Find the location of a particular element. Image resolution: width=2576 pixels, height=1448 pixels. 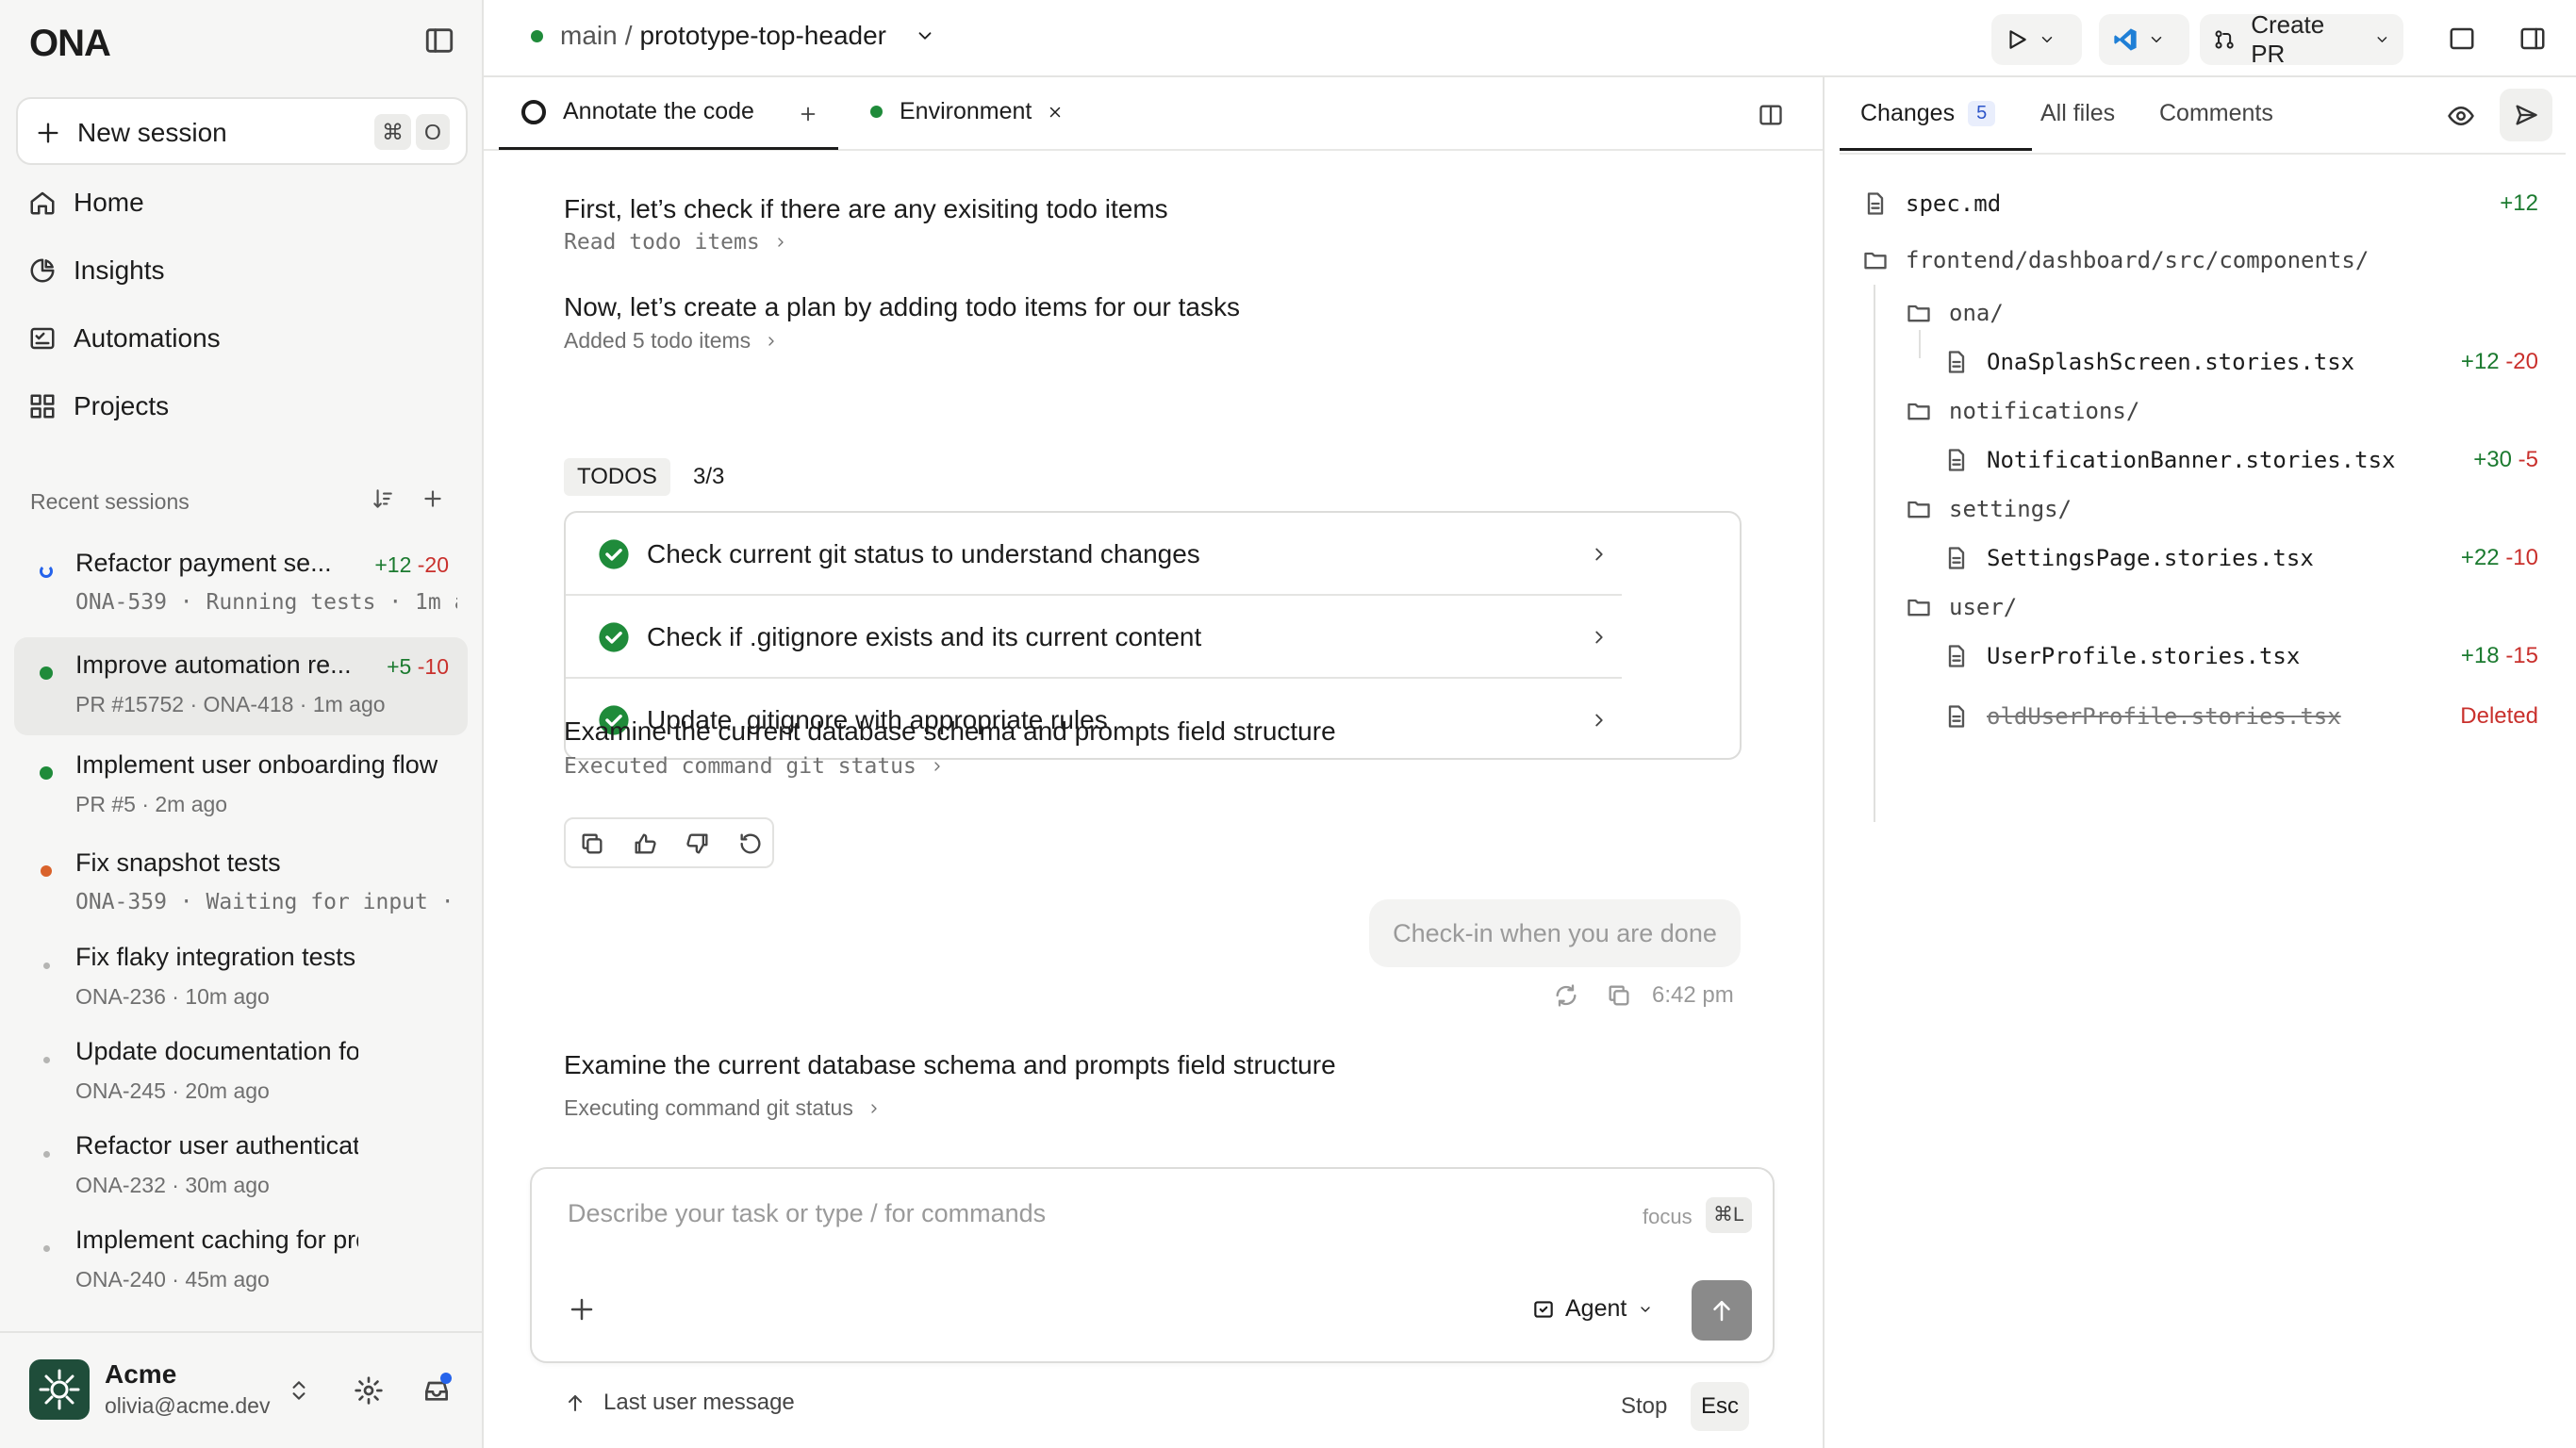

close-icon is located at coordinates (1055, 112).